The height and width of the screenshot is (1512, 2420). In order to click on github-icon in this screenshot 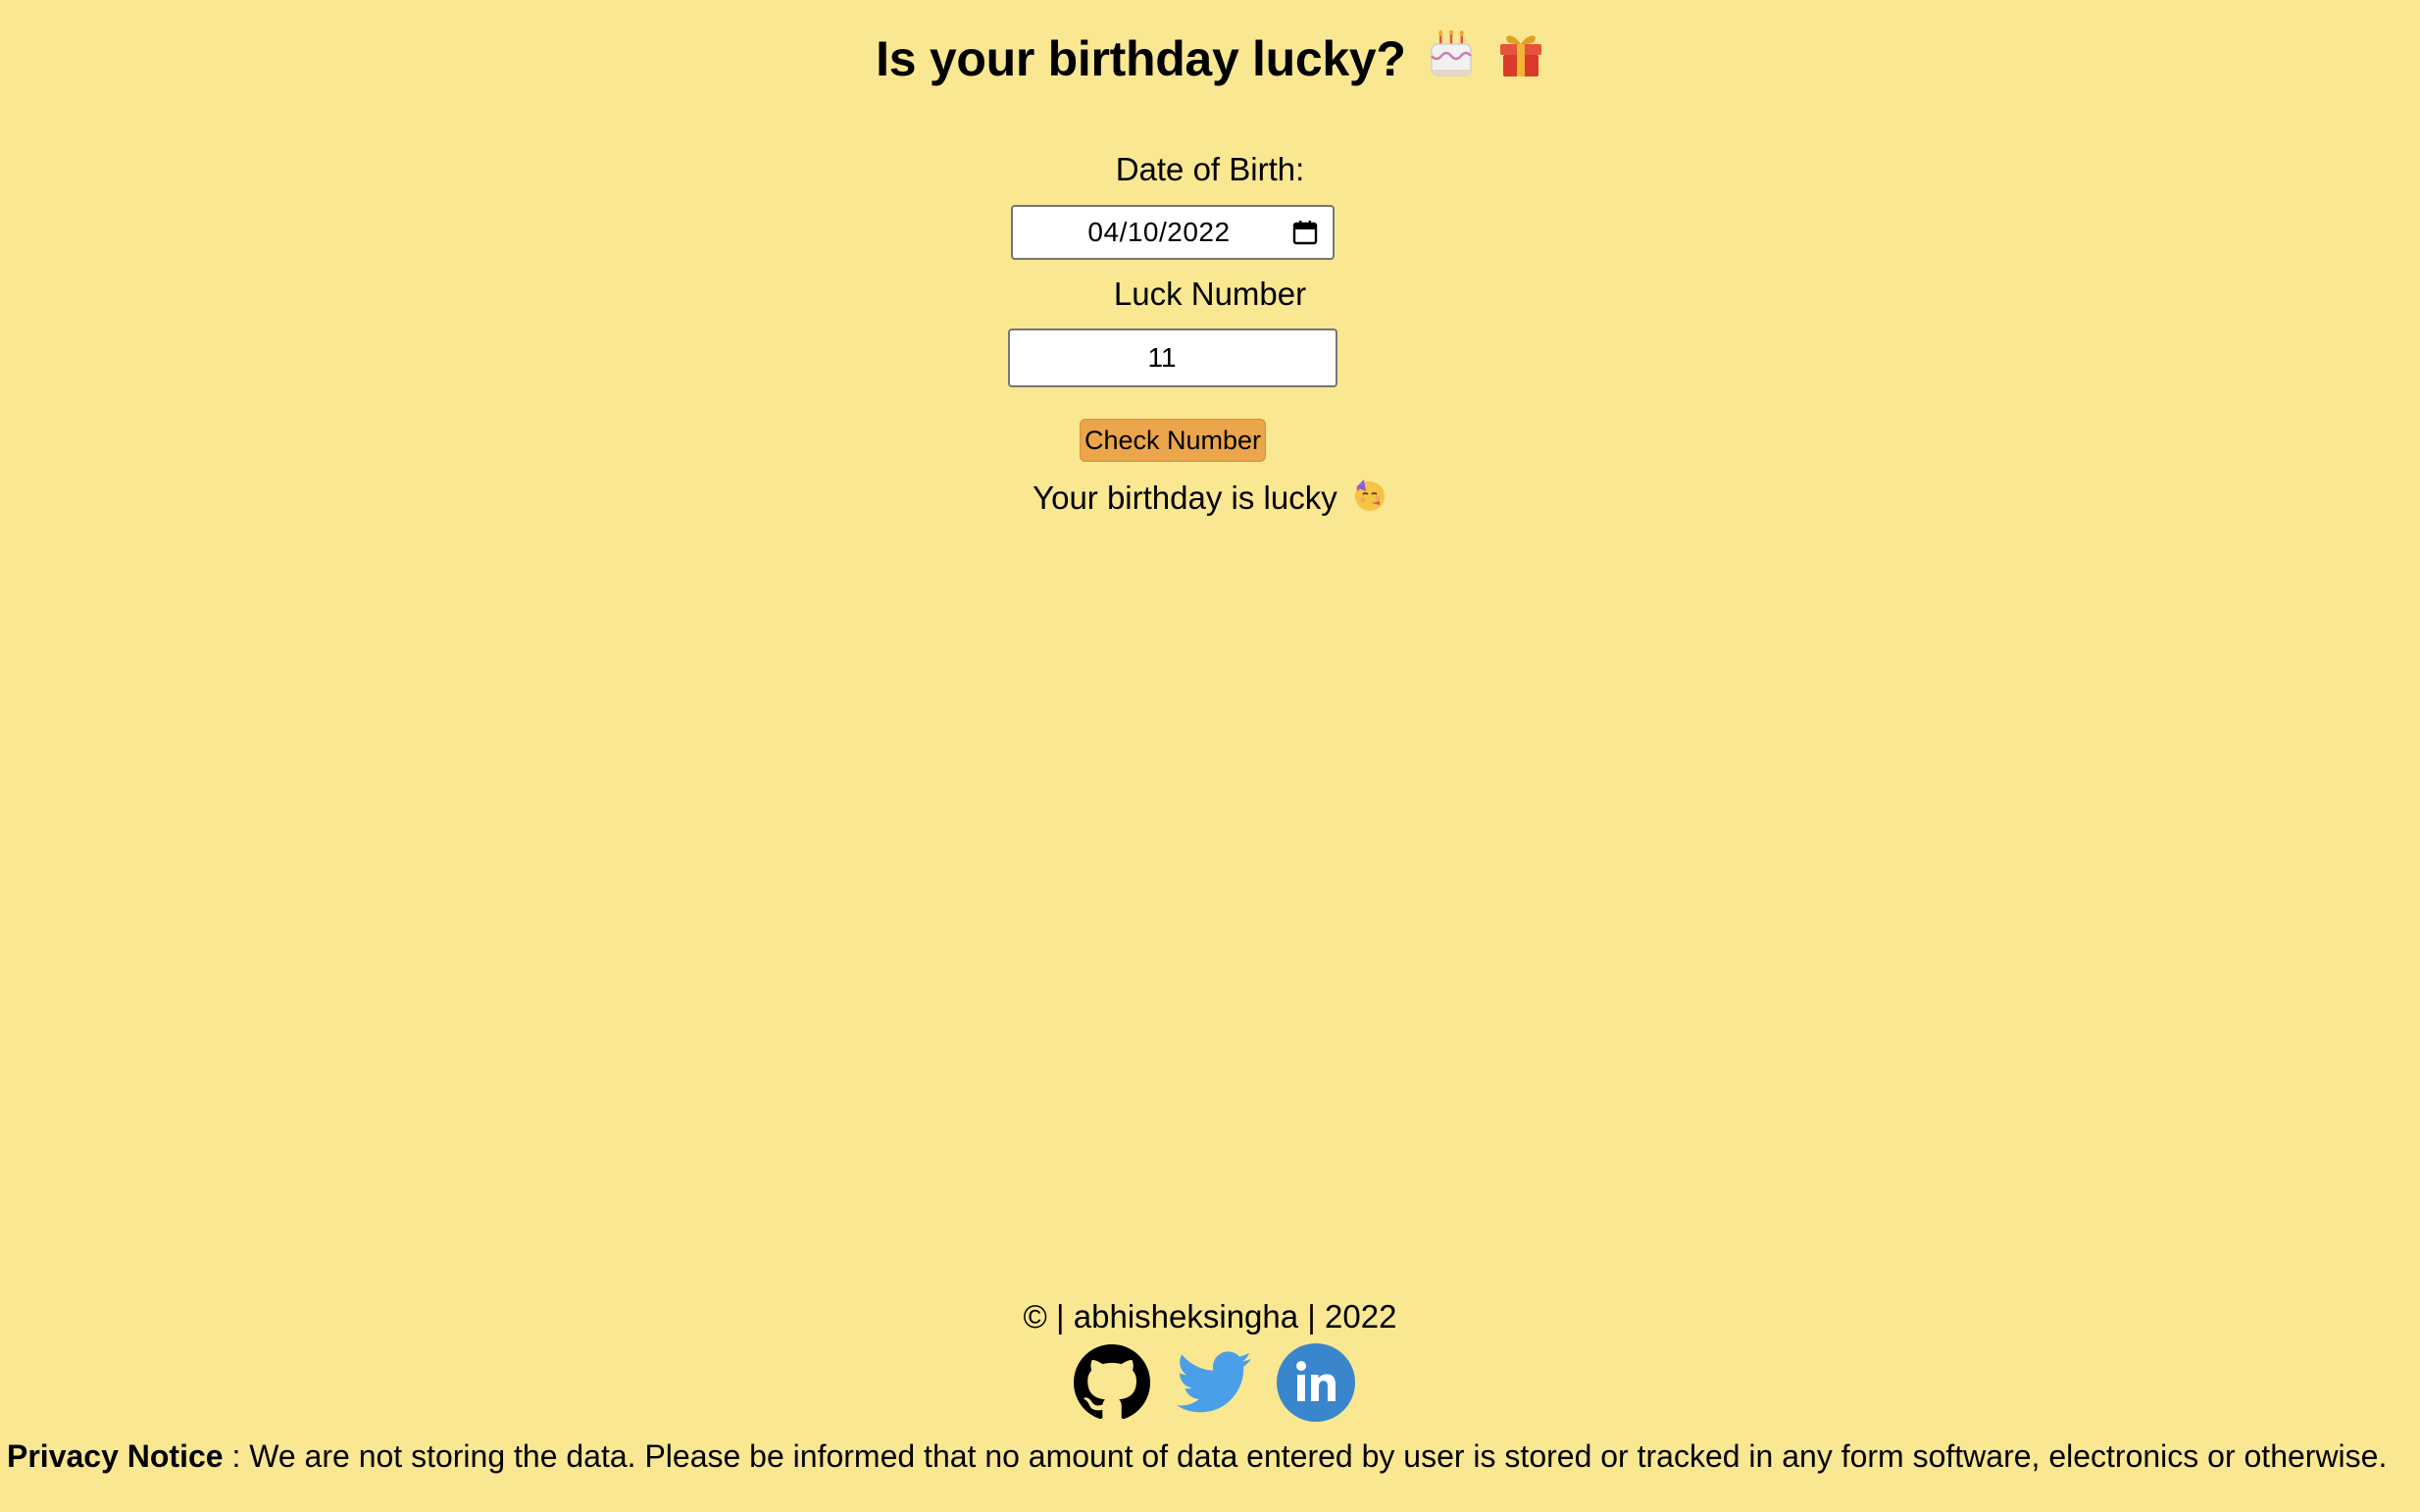, I will do `click(1112, 1382)`.